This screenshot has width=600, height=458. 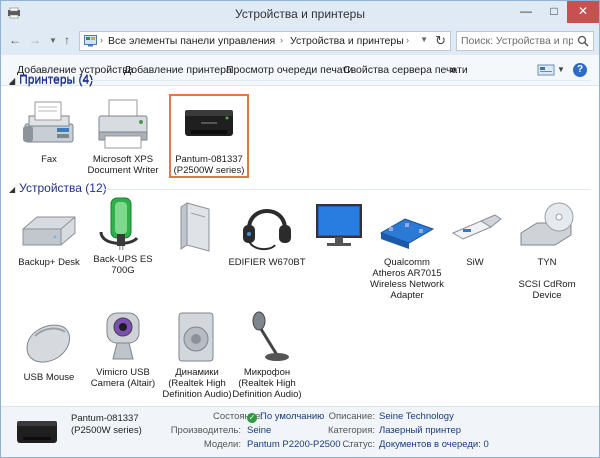 I want to click on printers-collapse-chevron-icon: ◢, so click(x=12, y=80).